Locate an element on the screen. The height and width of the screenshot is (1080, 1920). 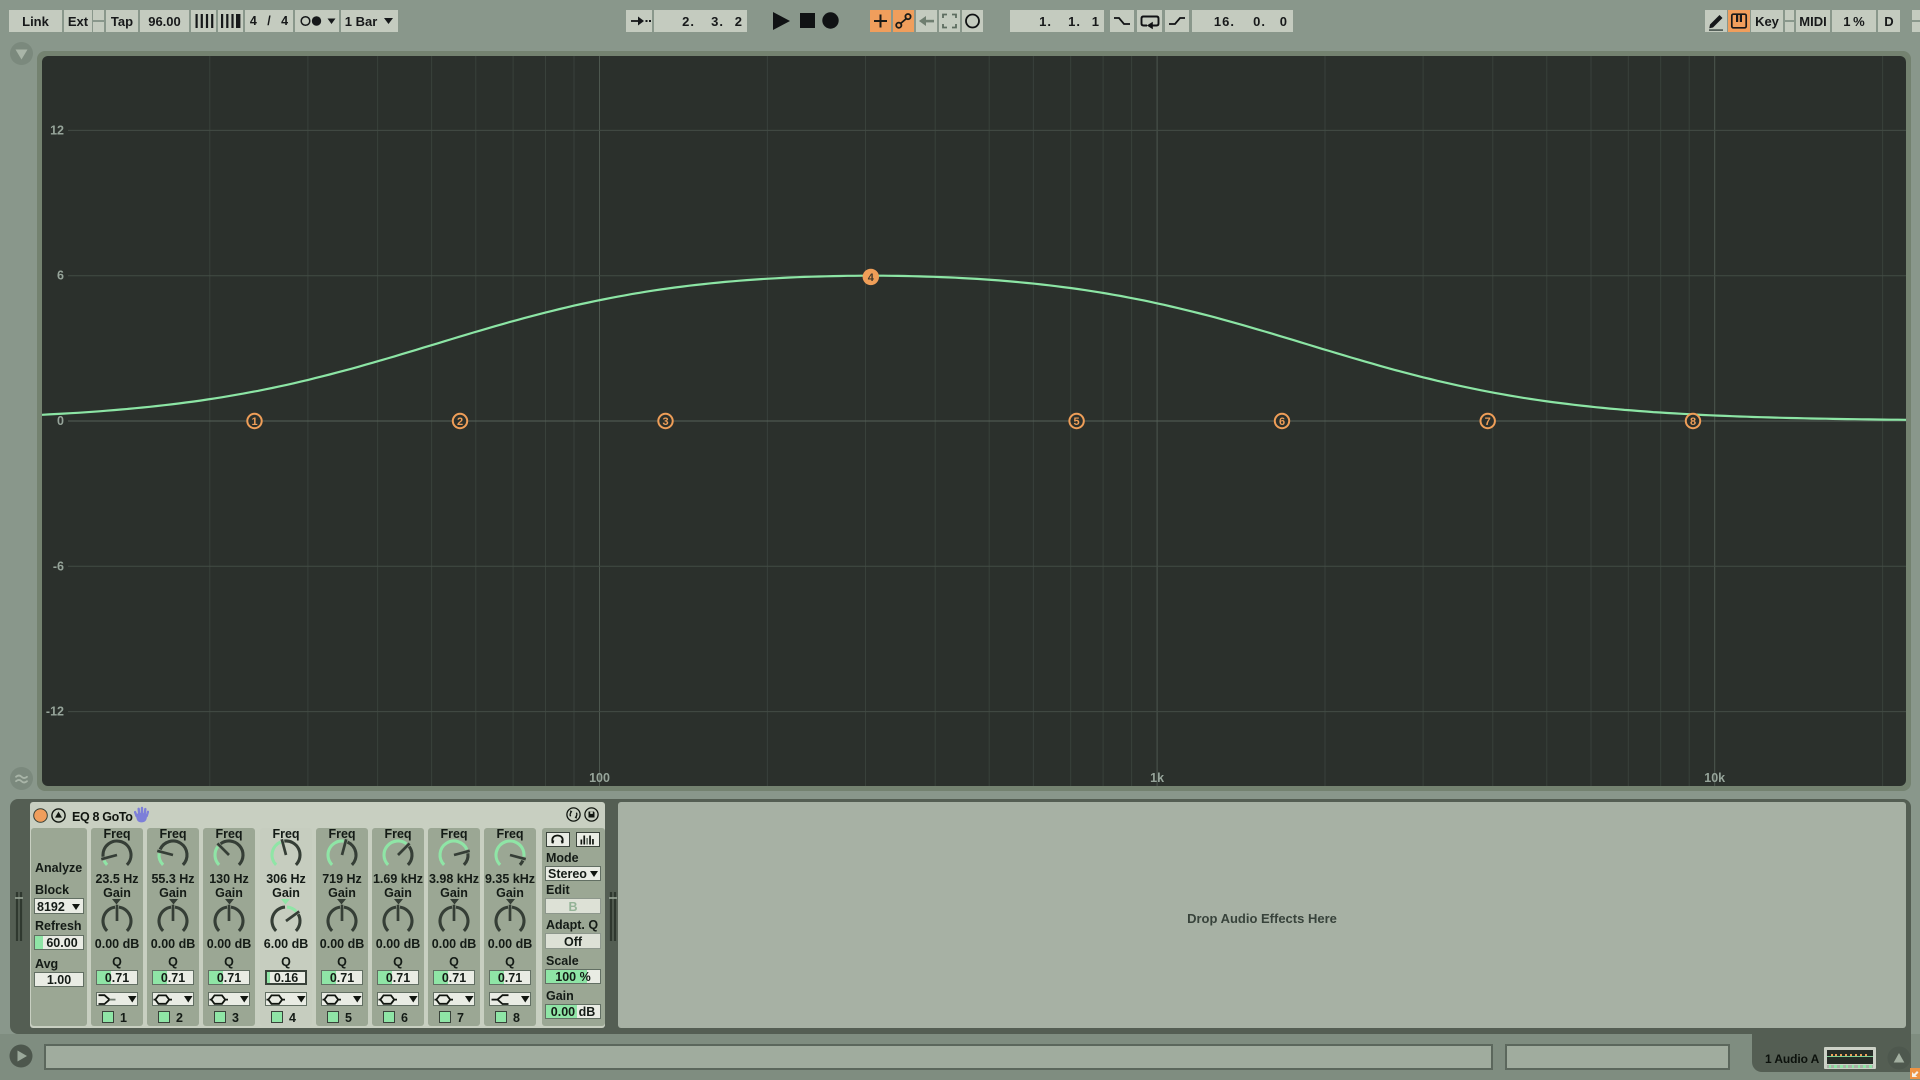
svg-text: 10k is located at coordinates (1714, 778).